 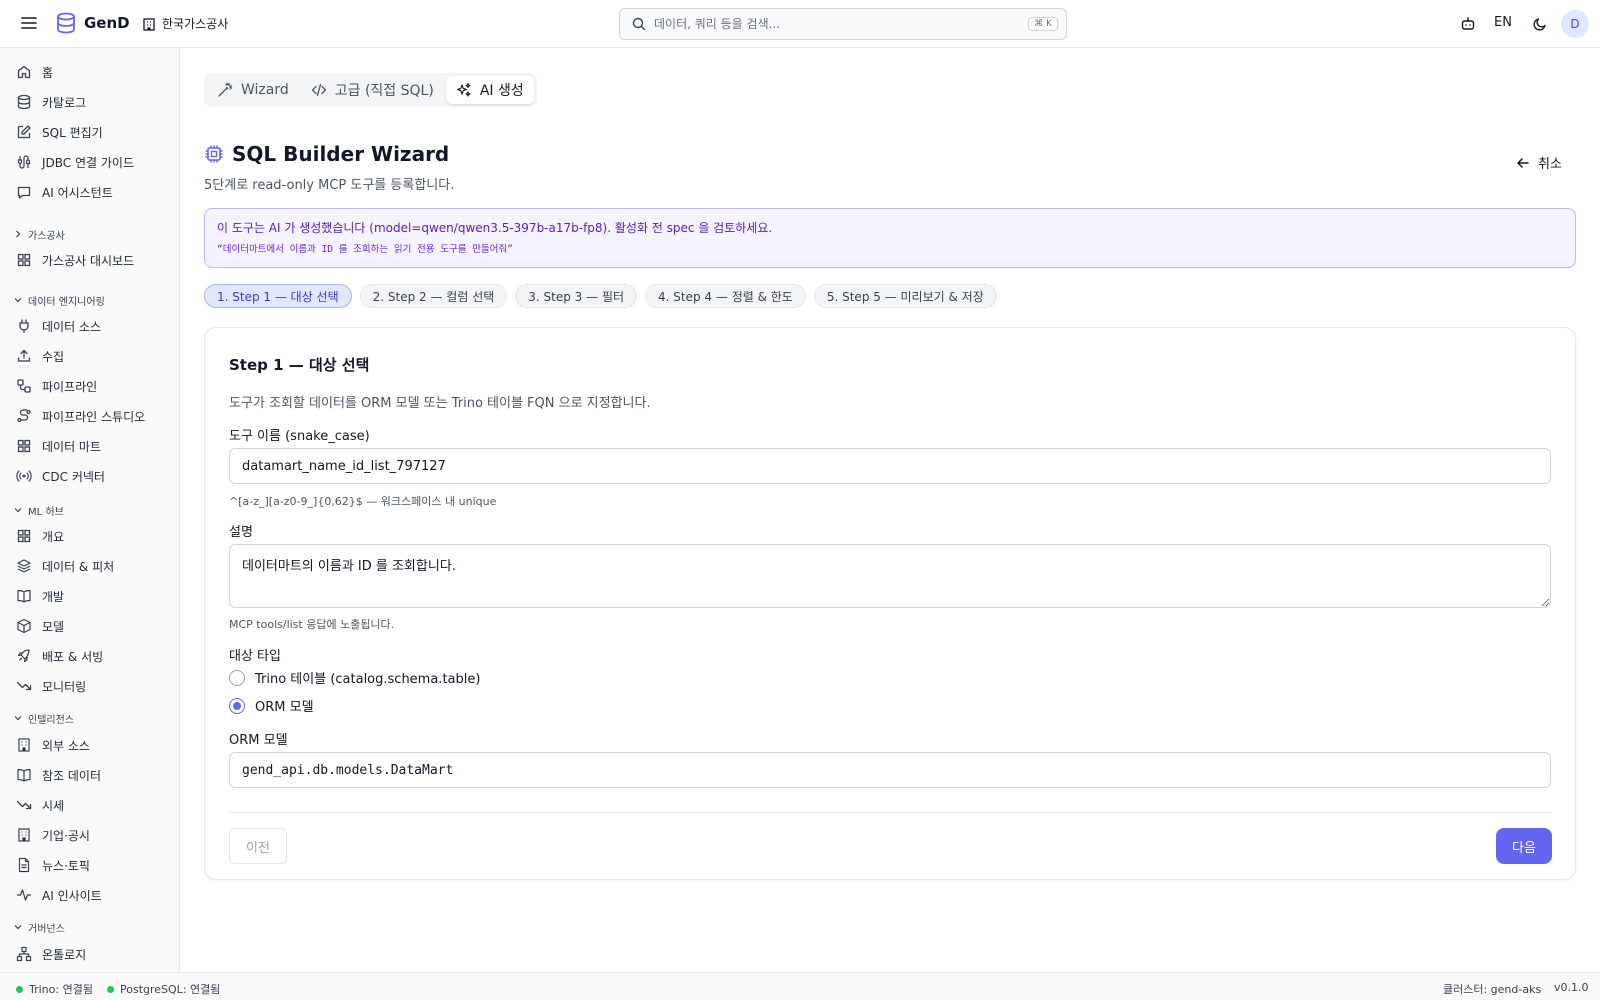 I want to click on org-switcher: 한국가스공사, so click(x=185, y=23).